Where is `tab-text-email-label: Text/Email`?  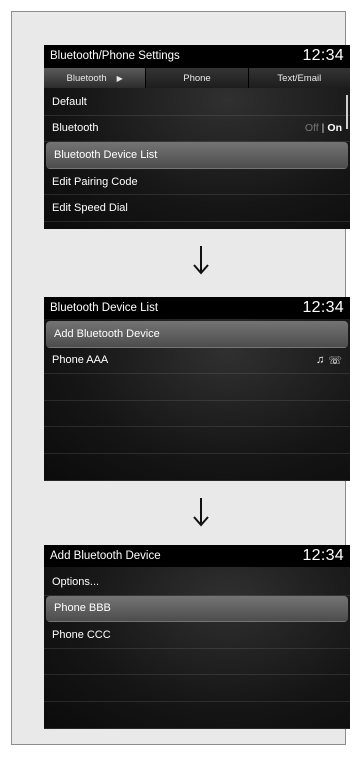 tab-text-email-label: Text/Email is located at coordinates (299, 78).